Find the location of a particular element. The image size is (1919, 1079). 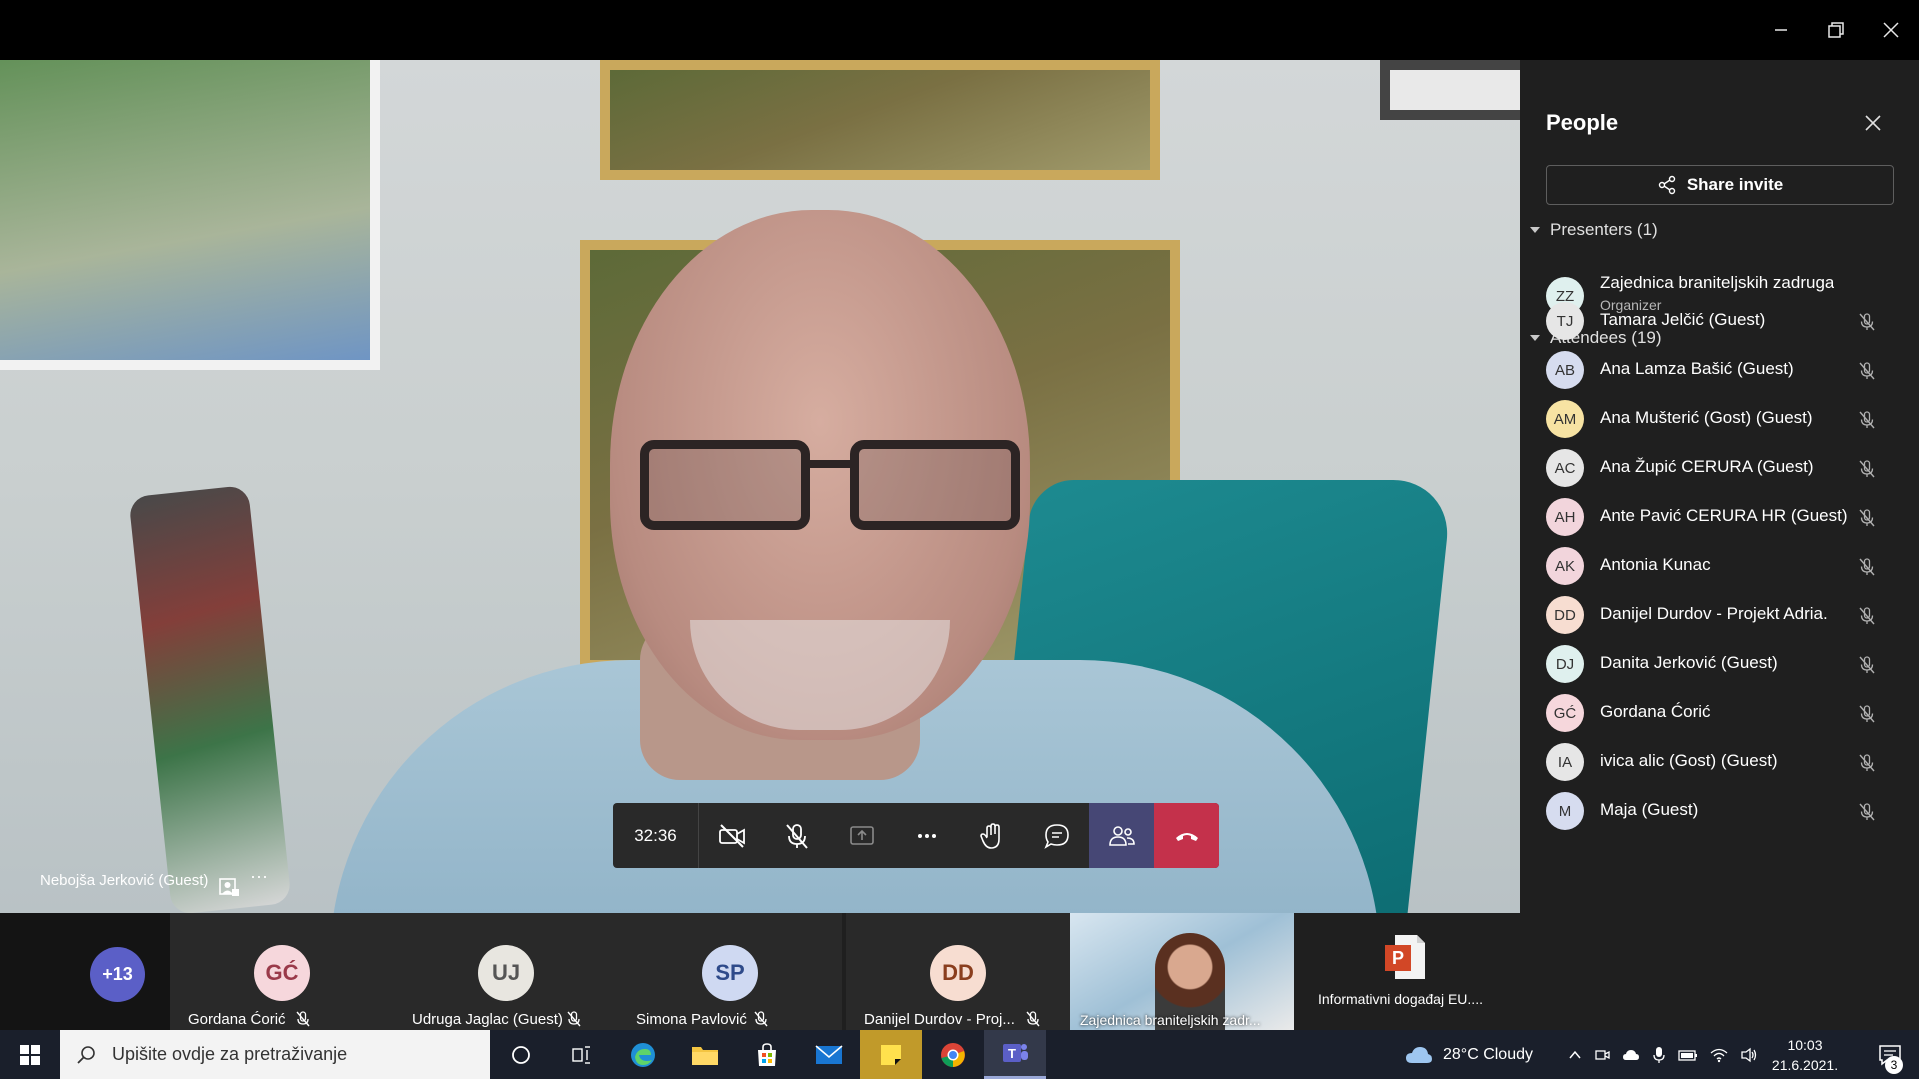

microsoft-store-icon is located at coordinates (767, 1054).